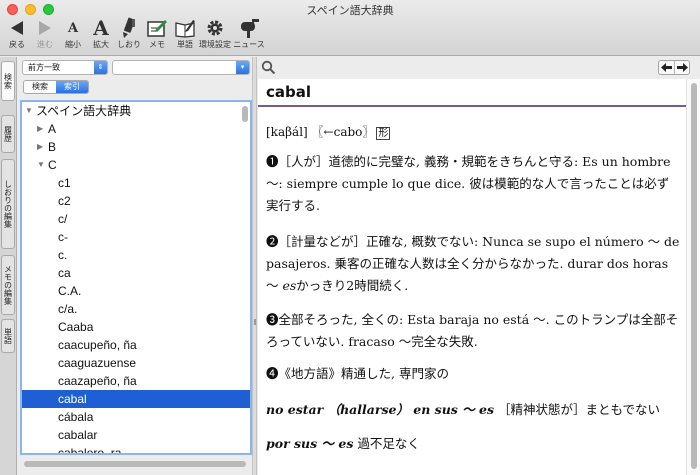 The width and height of the screenshot is (700, 475). What do you see at coordinates (136, 417) in the screenshot?
I see `list-item: cábala` at bounding box center [136, 417].